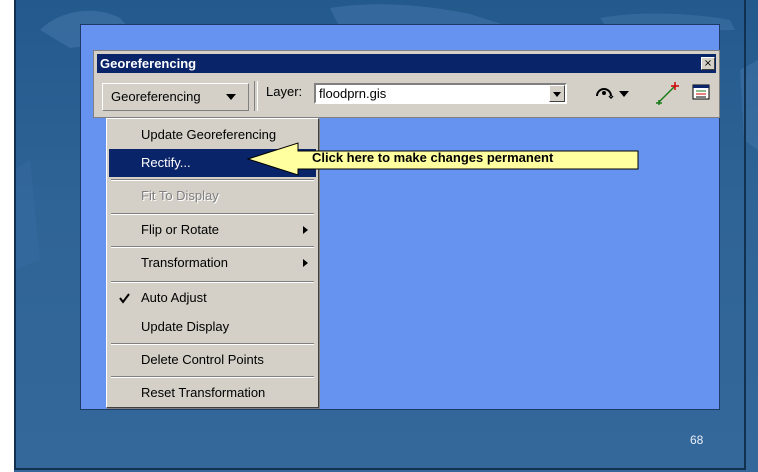  What do you see at coordinates (708, 63) in the screenshot?
I see `close-icon: ×` at bounding box center [708, 63].